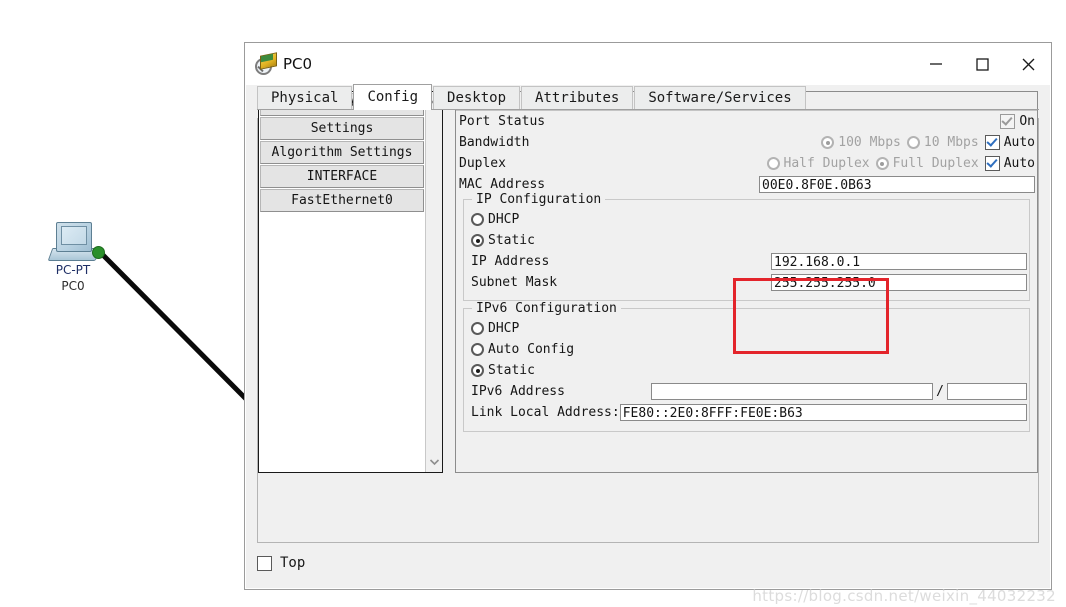  What do you see at coordinates (74, 242) in the screenshot?
I see `pc-desktop-icon` at bounding box center [74, 242].